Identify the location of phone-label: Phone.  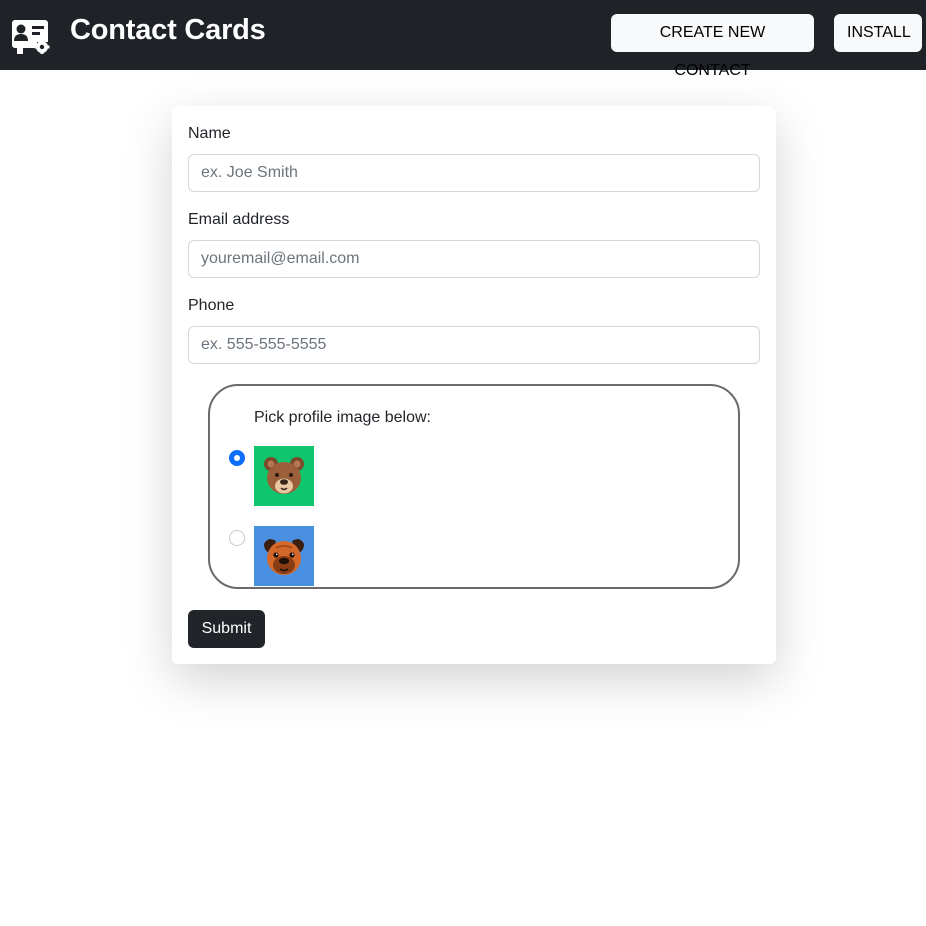
(211, 305).